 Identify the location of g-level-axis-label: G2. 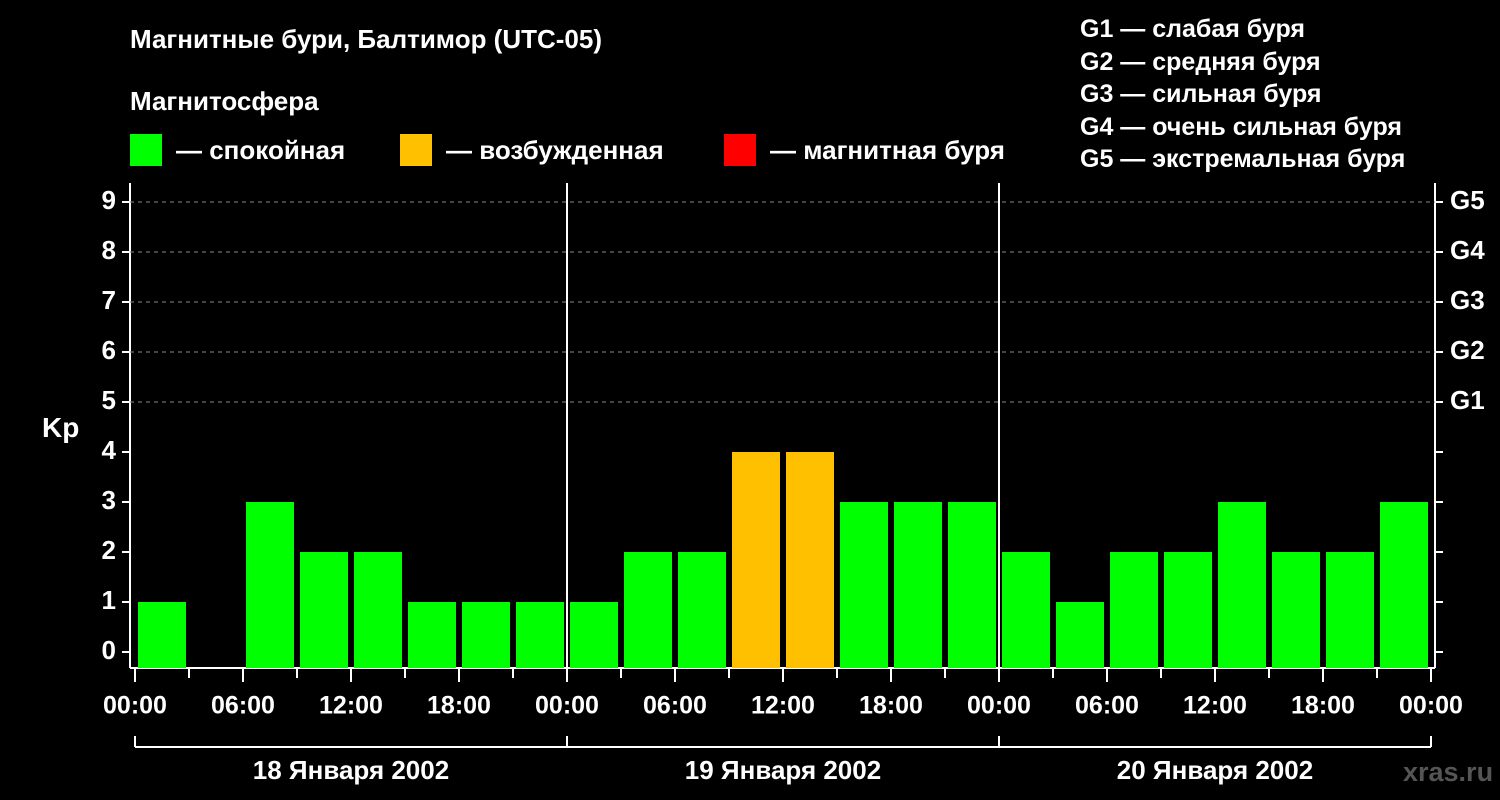
(1467, 350).